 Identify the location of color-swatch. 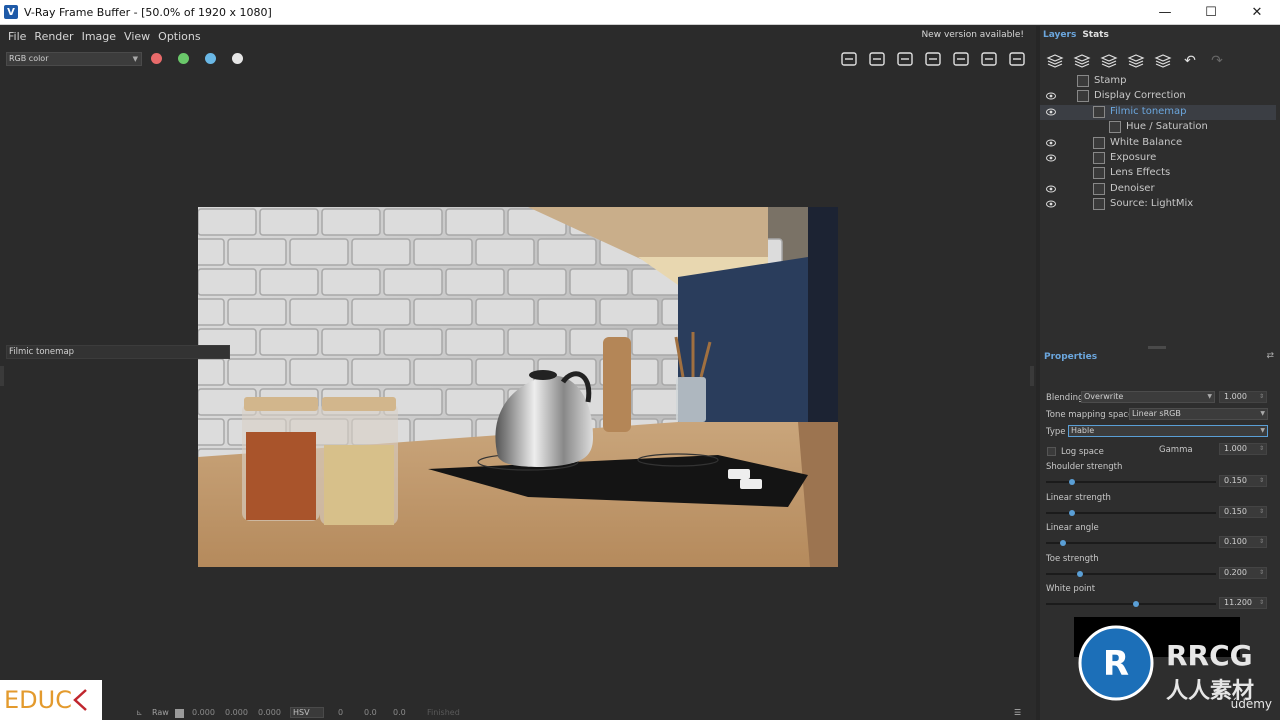
(179, 713).